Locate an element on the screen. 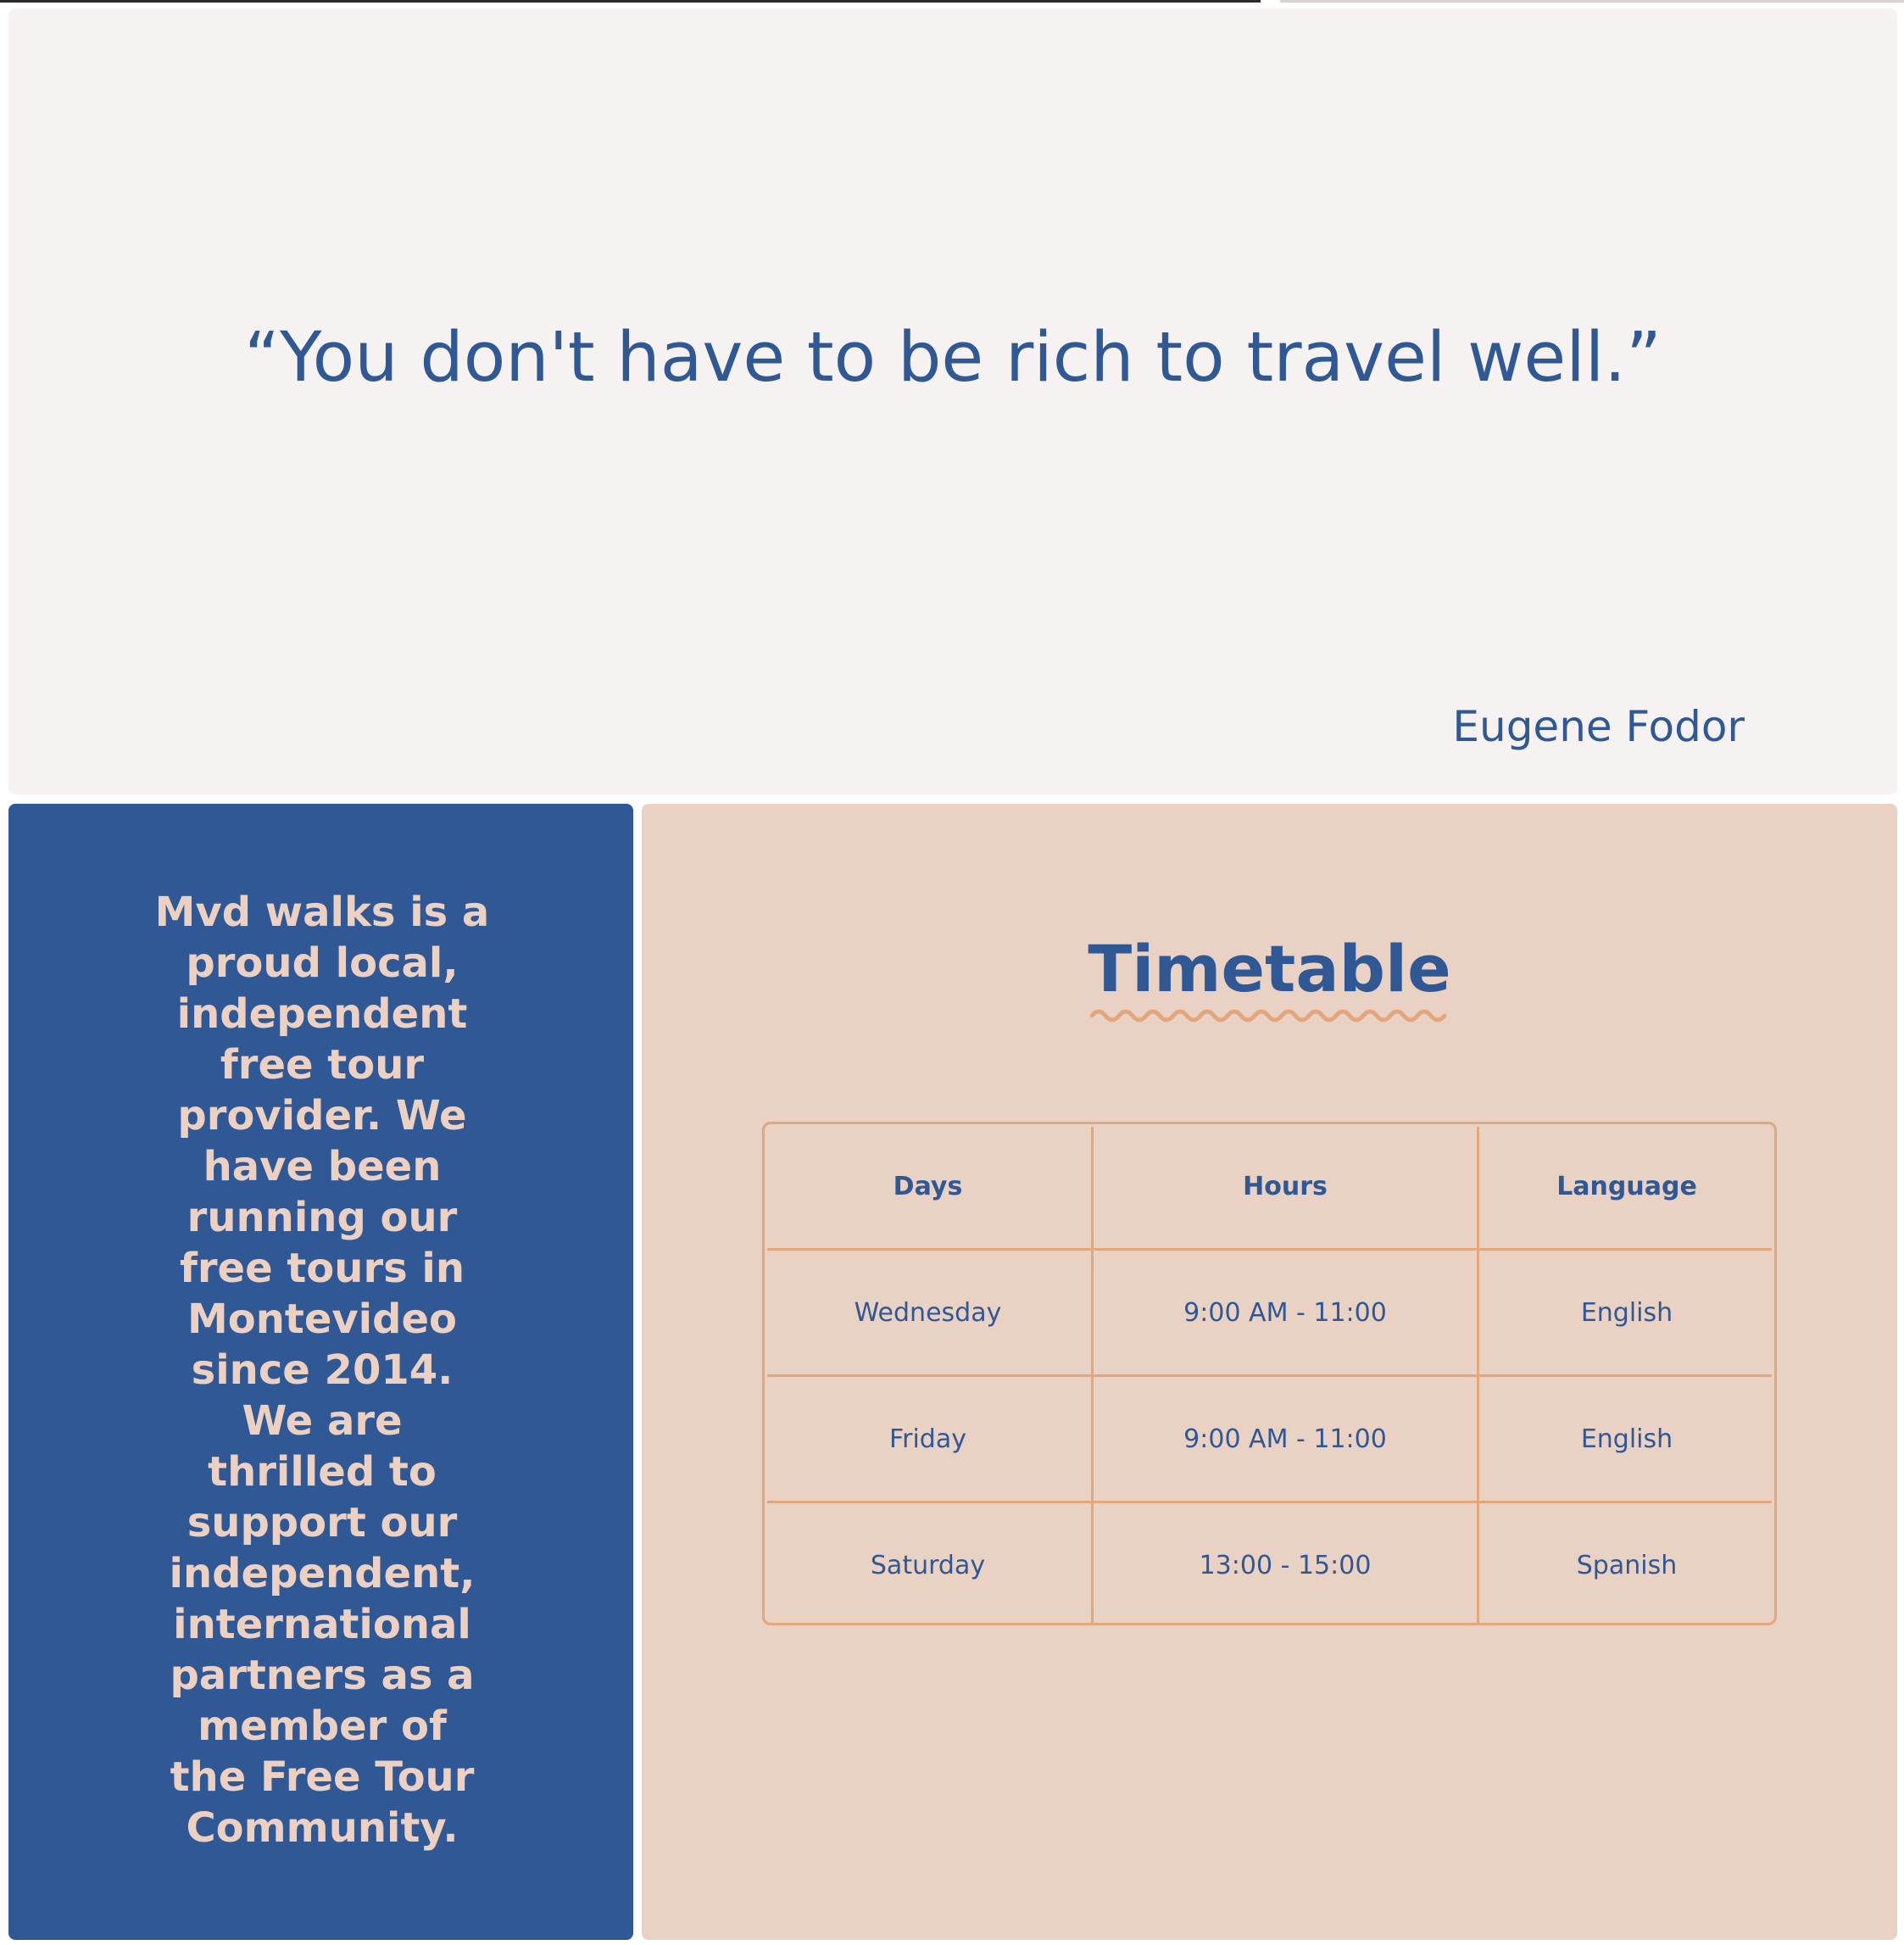 This screenshot has width=1904, height=1945. table-header-row: Days Hours Language is located at coordinates (1270, 1186).